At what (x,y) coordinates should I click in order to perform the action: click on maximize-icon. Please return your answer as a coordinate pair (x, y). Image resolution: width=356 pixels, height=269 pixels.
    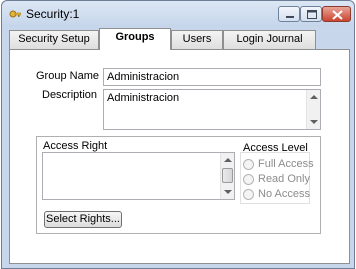
    Looking at the image, I should click on (312, 14).